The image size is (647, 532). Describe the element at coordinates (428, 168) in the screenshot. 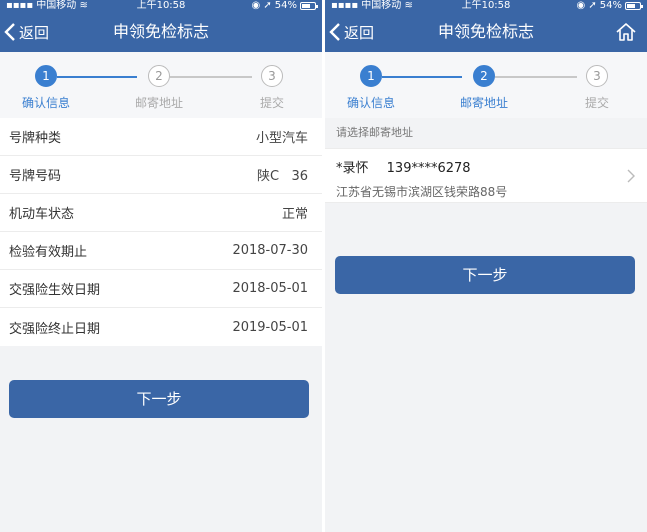

I see `recipient-phone: 139****6278` at that location.